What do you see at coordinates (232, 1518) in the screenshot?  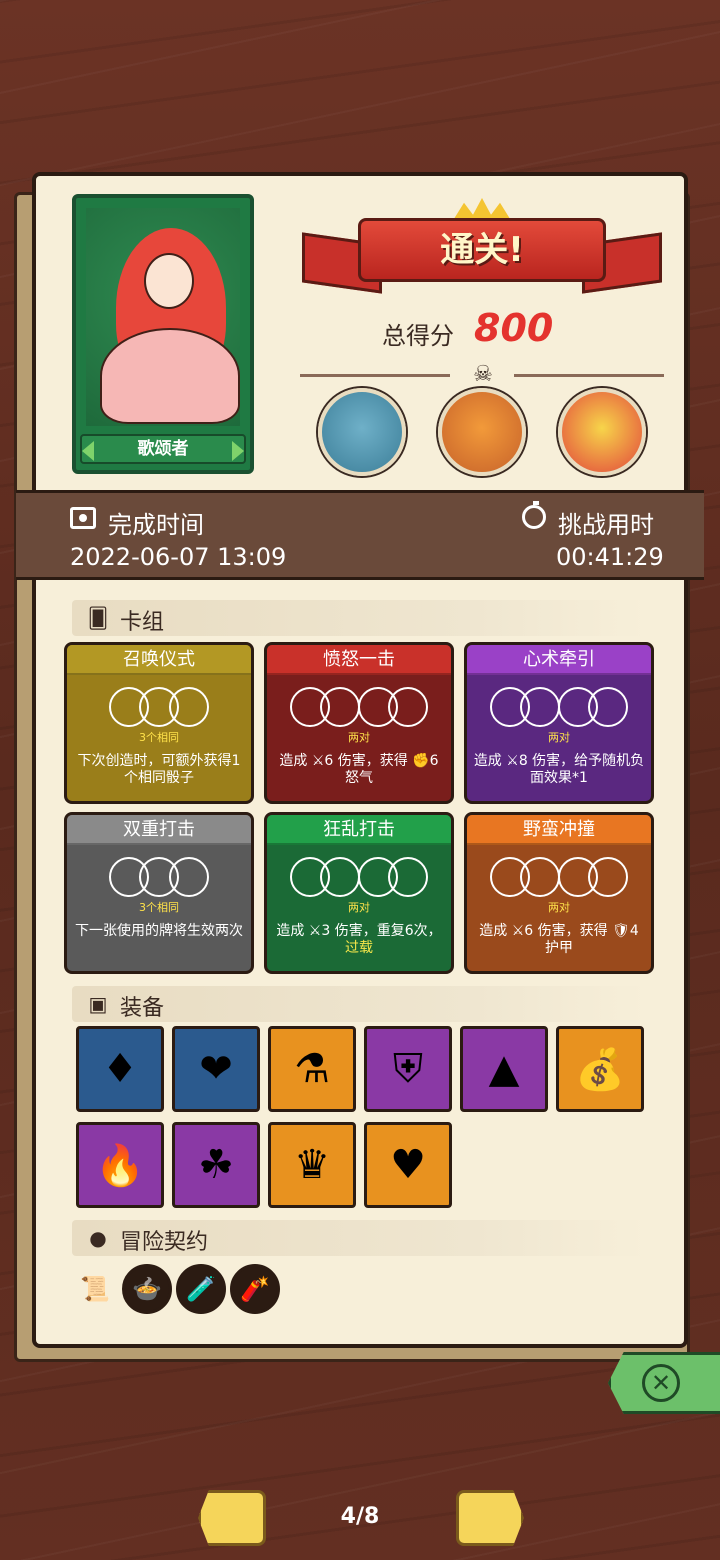 I see `prev-page-button` at bounding box center [232, 1518].